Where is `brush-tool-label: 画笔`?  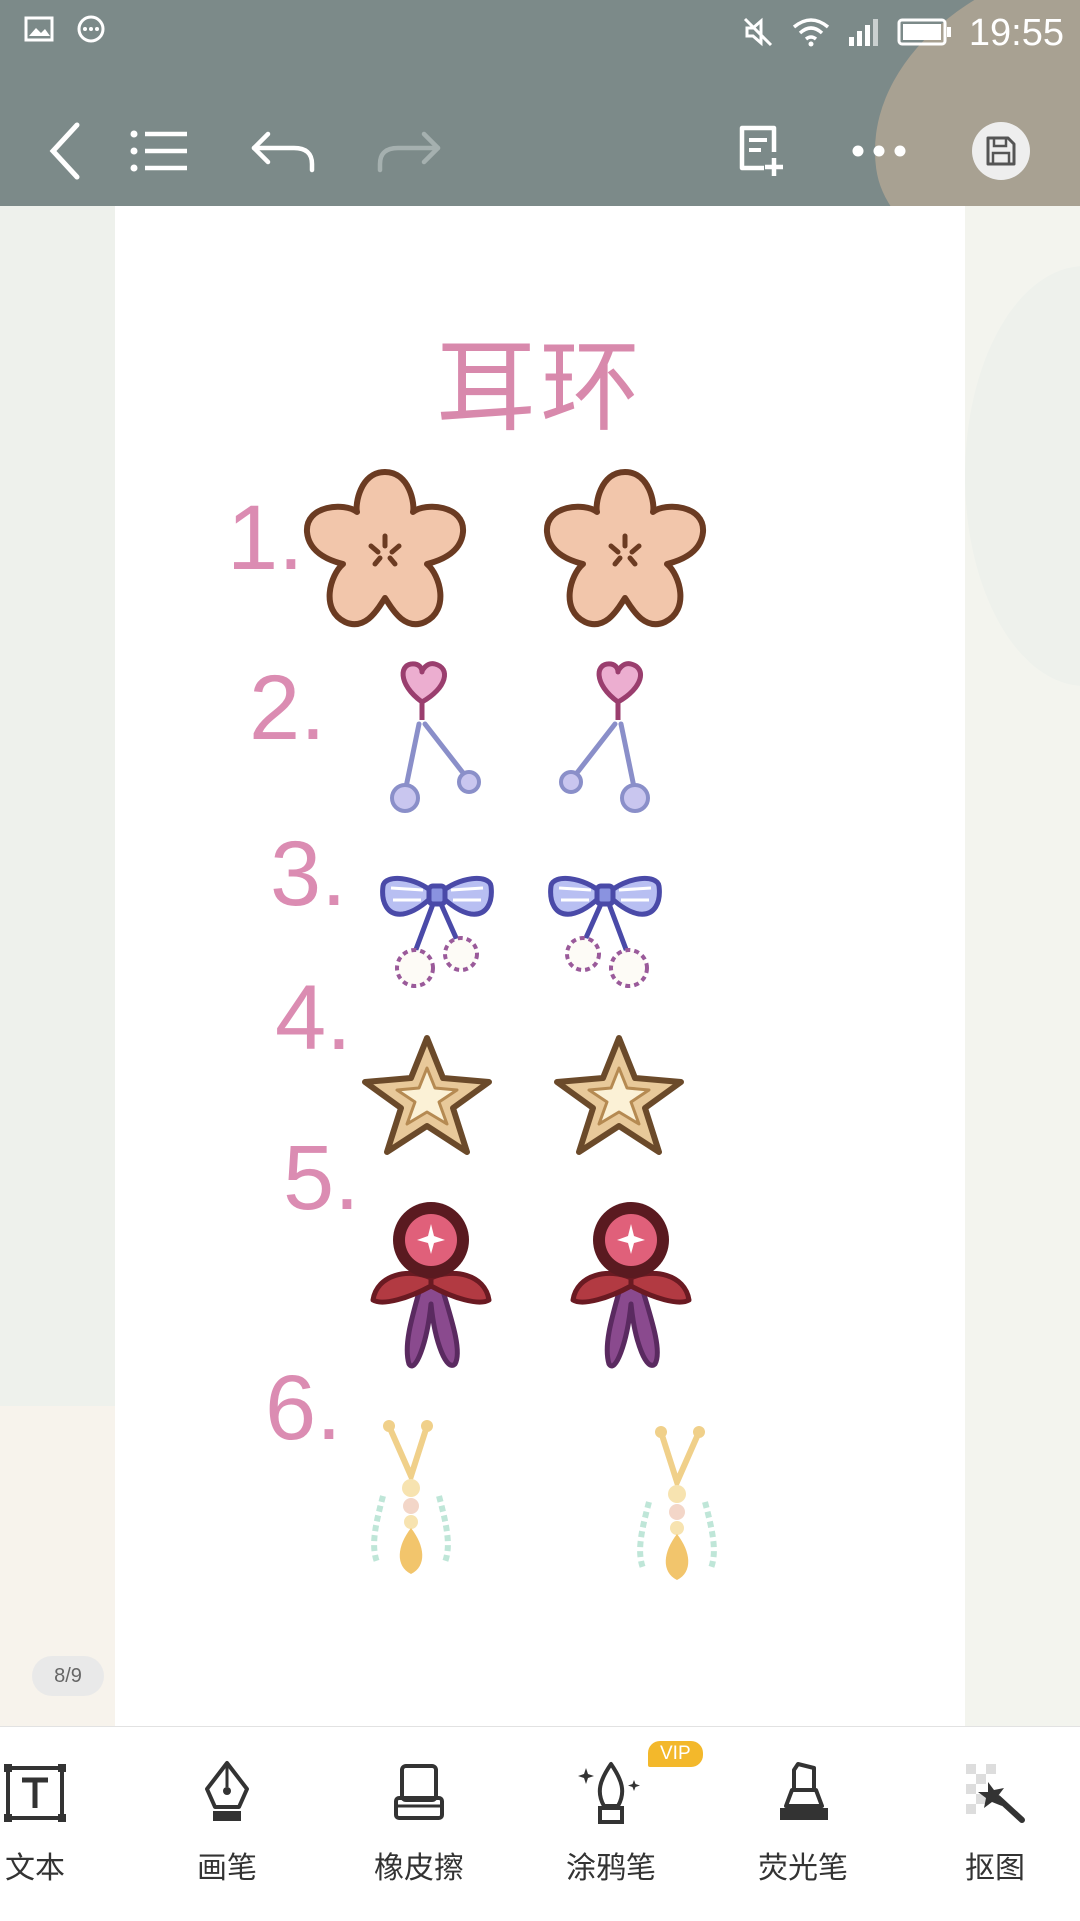 brush-tool-label: 画笔 is located at coordinates (227, 1868).